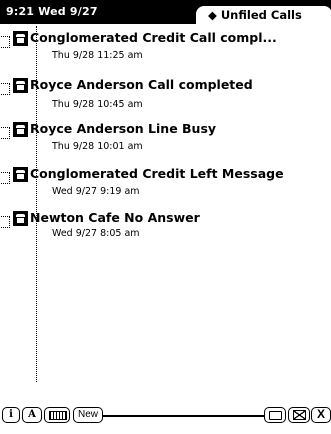 This screenshot has width=331, height=434. Describe the element at coordinates (115, 217) in the screenshot. I see `call-title: Newton Cafe No Answer` at that location.